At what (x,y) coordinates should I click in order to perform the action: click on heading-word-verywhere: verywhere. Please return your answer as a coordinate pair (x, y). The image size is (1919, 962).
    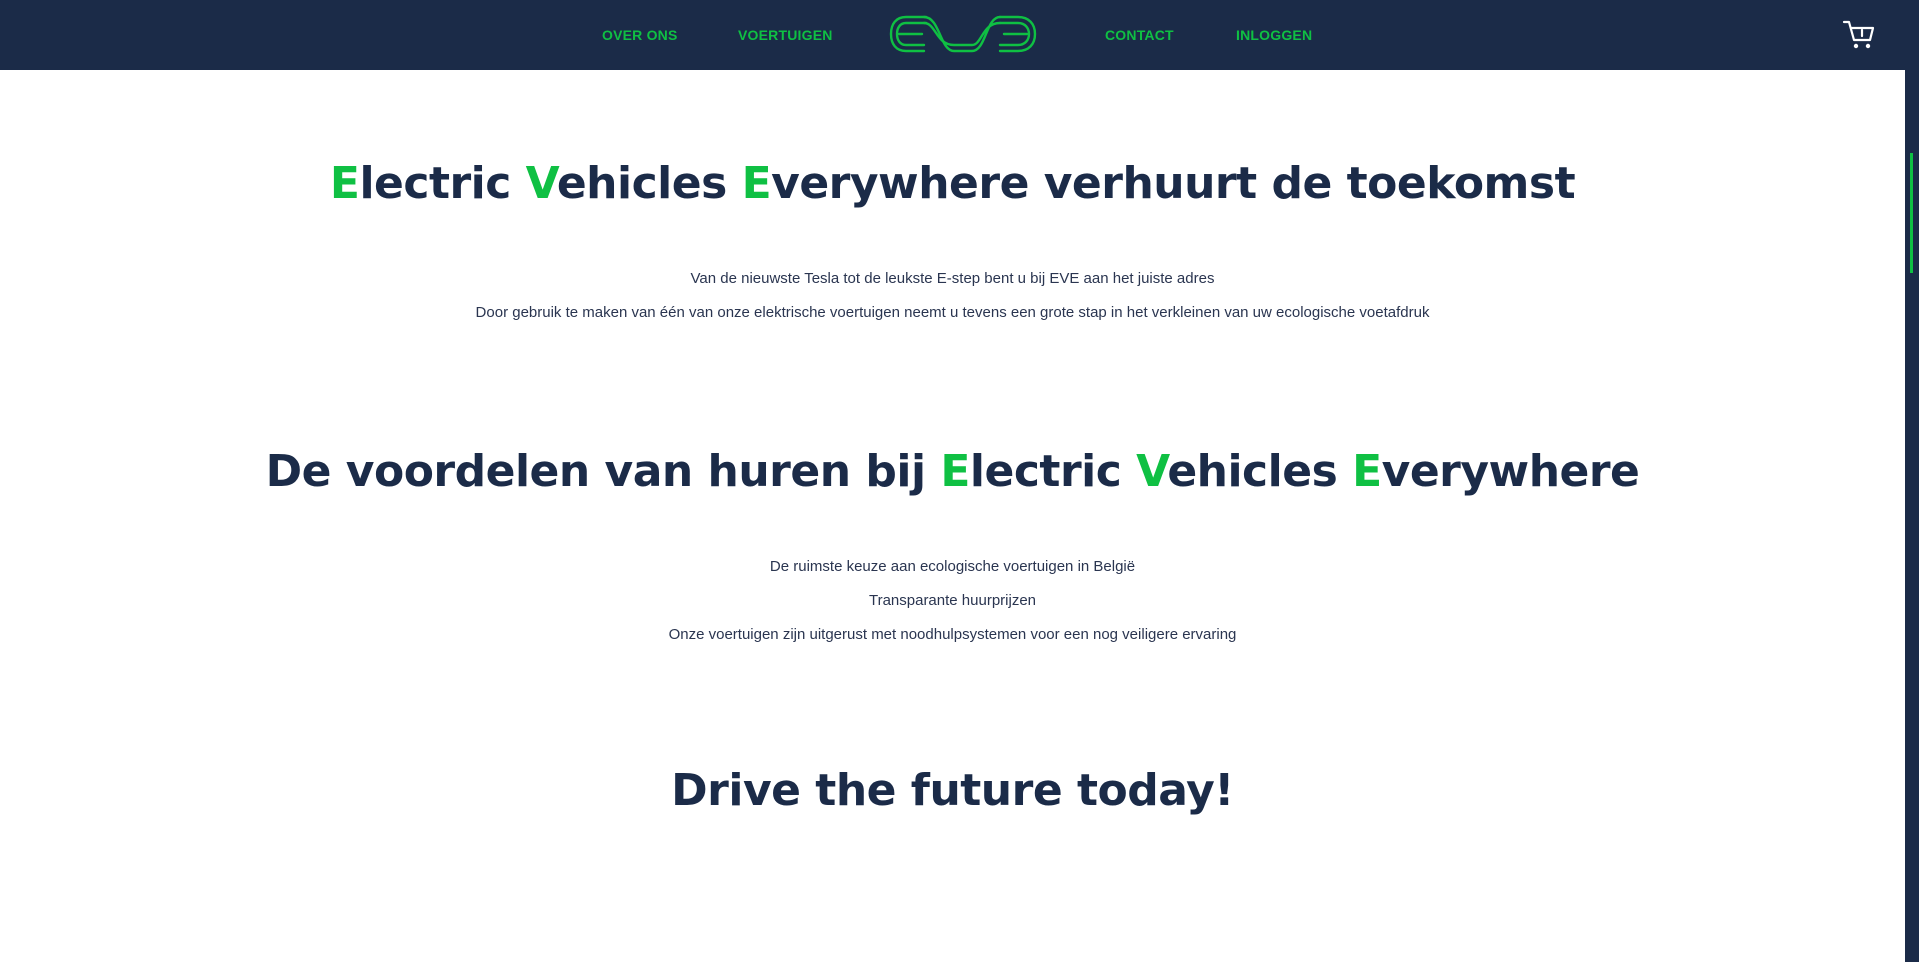
    Looking at the image, I should click on (1510, 471).